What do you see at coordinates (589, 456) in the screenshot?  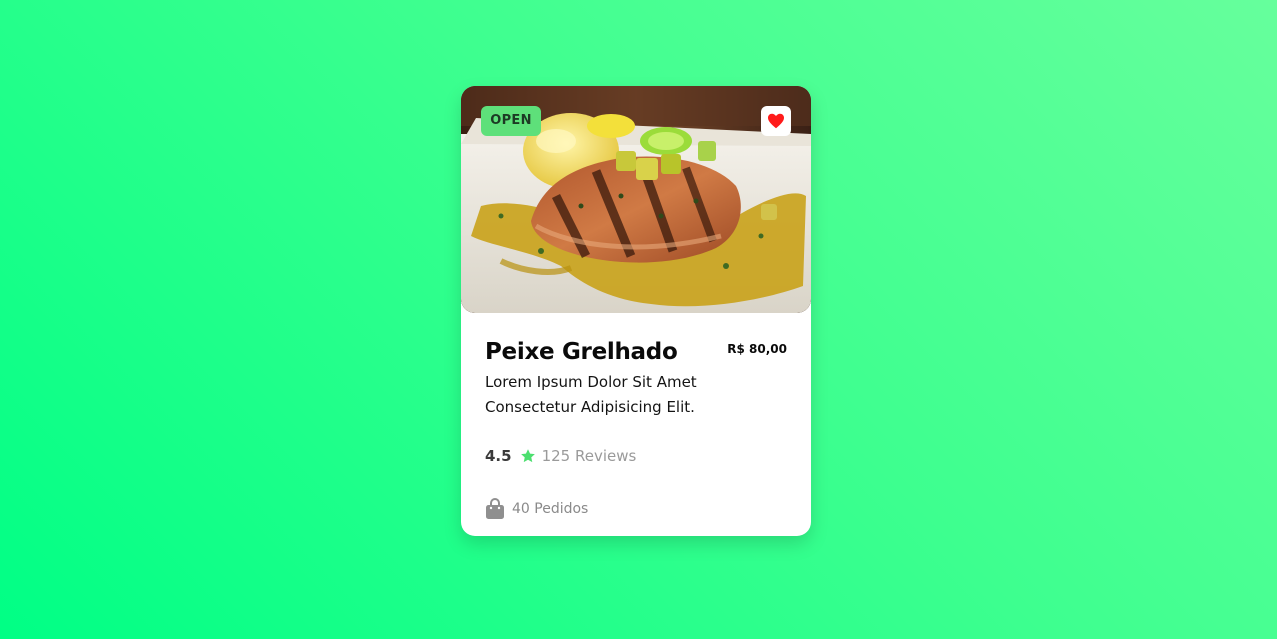 I see `reviews-count: 125 Reviews` at bounding box center [589, 456].